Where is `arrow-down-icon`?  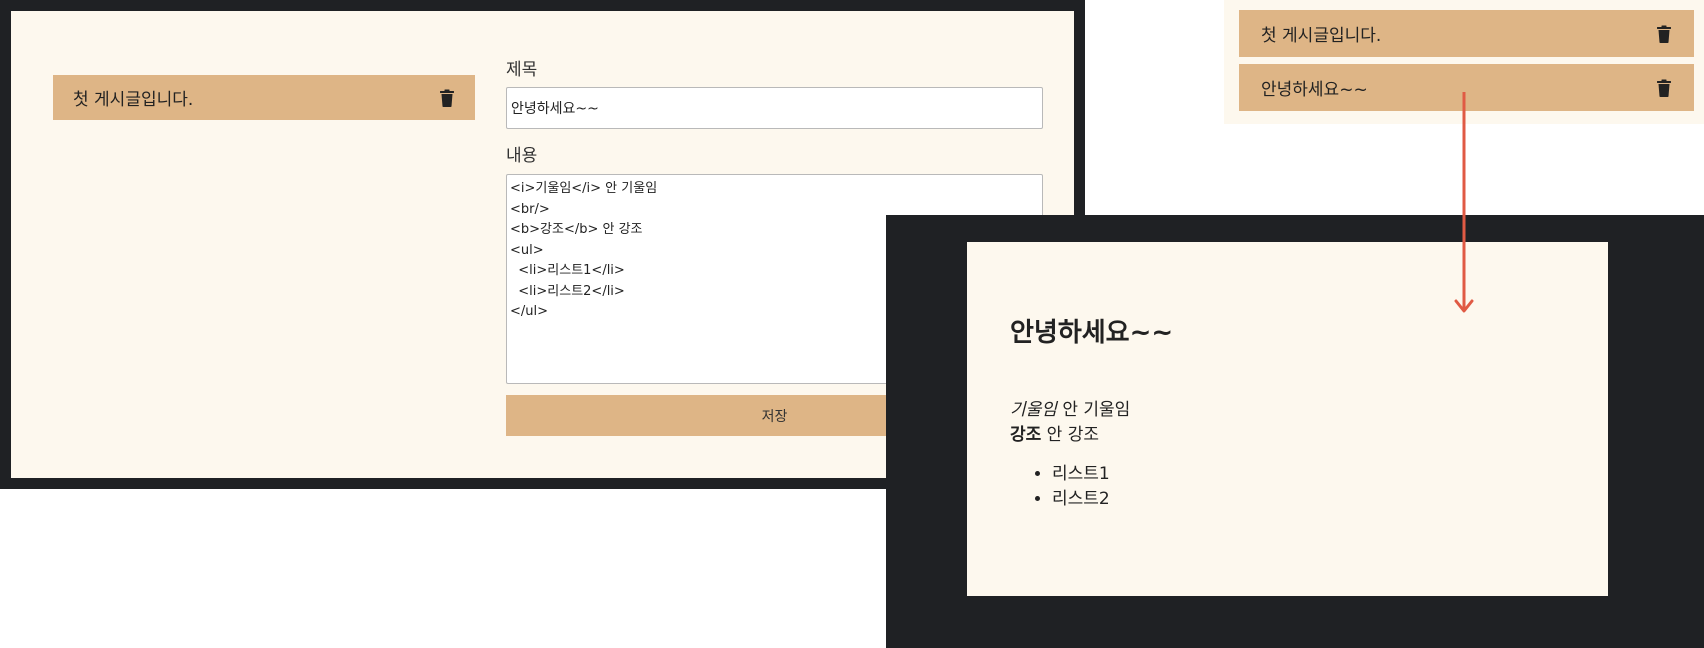 arrow-down-icon is located at coordinates (1464, 202).